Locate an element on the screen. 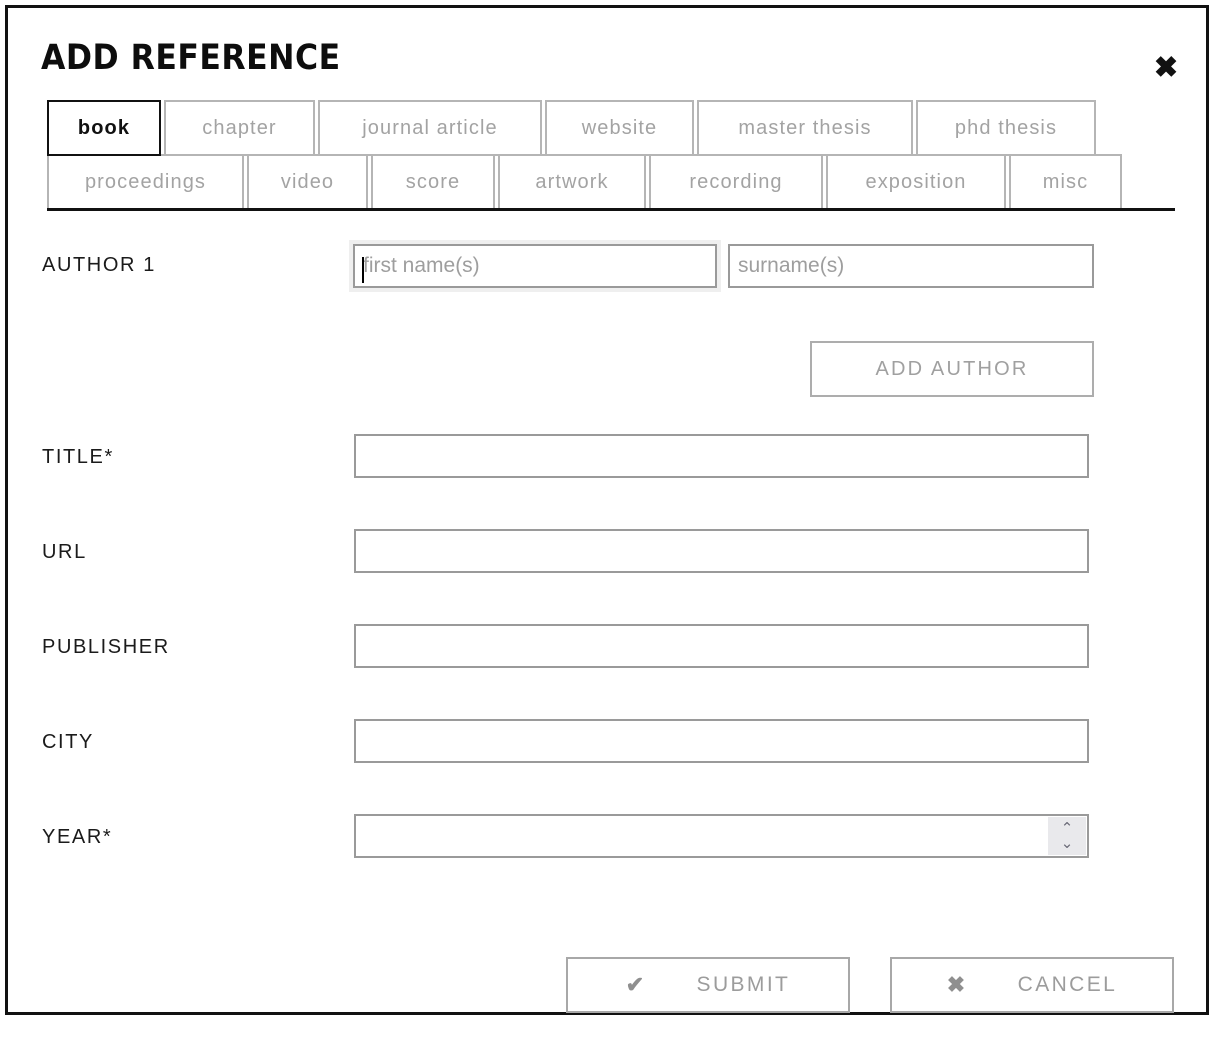 The image size is (1216, 1037). city-row: CITY is located at coordinates (607, 766).